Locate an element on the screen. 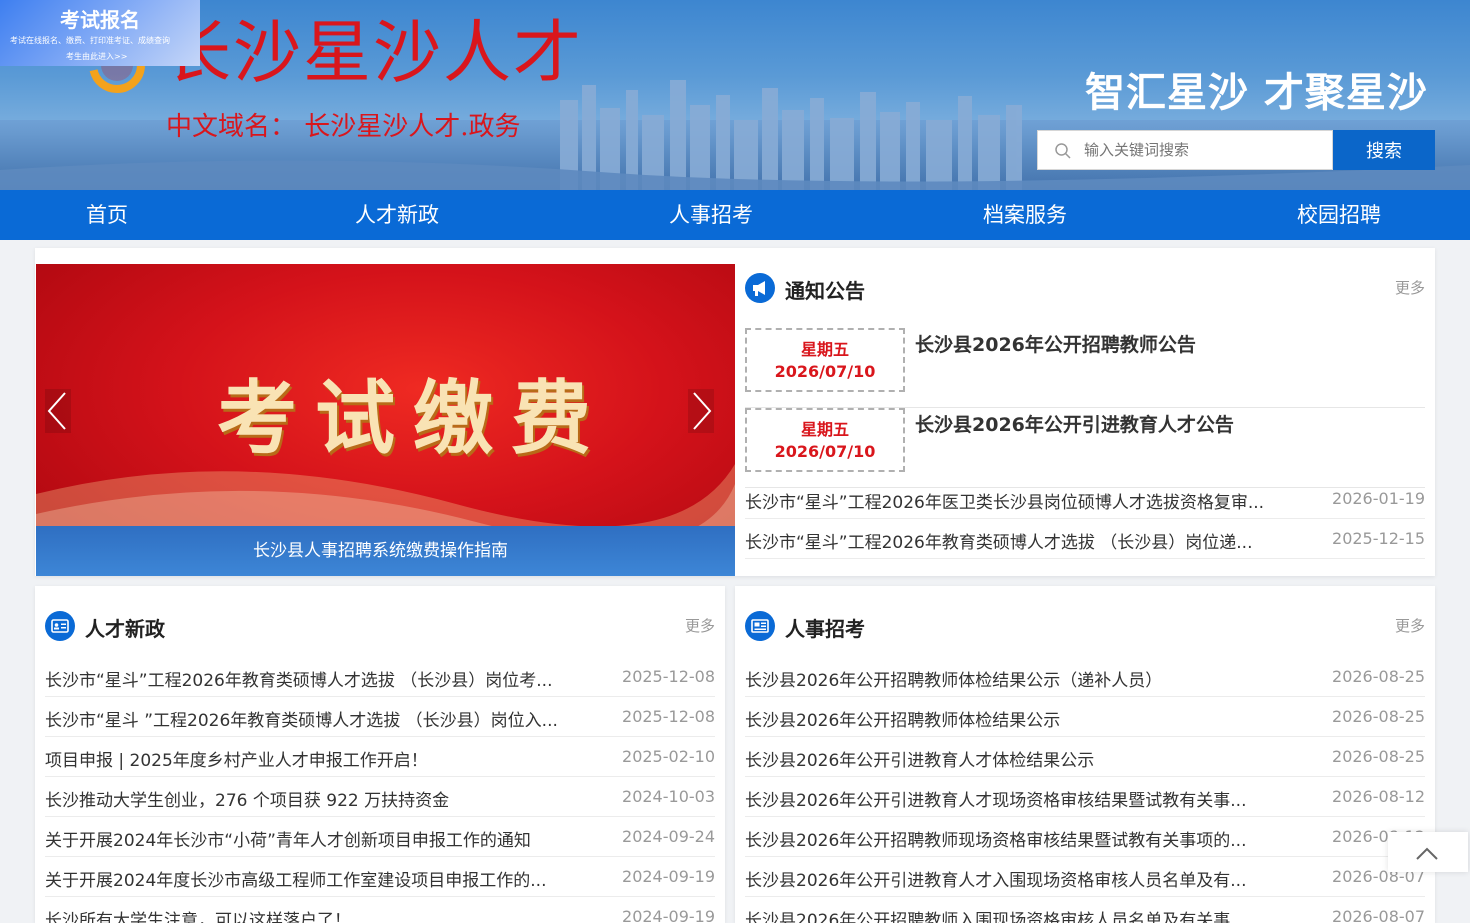  nav-recruitment: 人事招考 is located at coordinates (711, 215).